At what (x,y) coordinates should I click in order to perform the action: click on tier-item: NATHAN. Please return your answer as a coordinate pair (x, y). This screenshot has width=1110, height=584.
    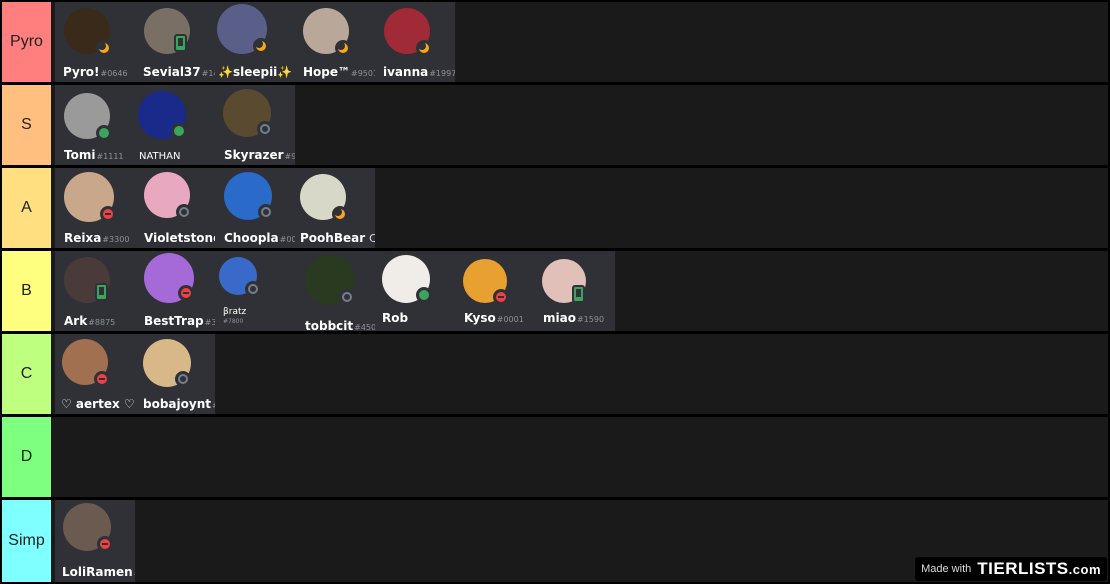
    Looking at the image, I should click on (175, 125).